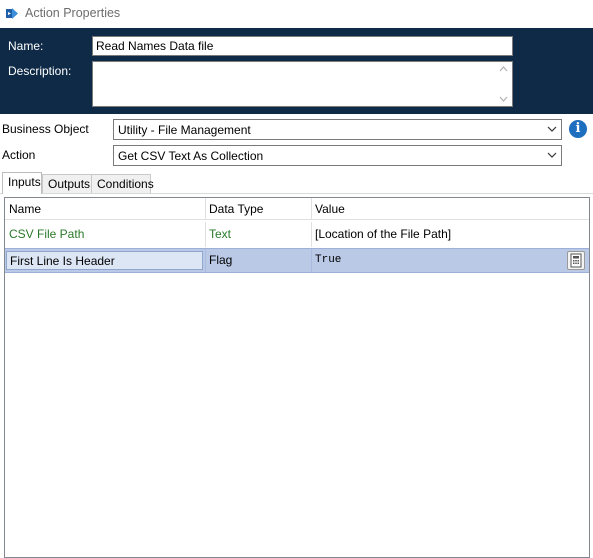 The height and width of the screenshot is (558, 593). I want to click on action-dropdown: Get CSV Text As Collection, so click(337, 155).